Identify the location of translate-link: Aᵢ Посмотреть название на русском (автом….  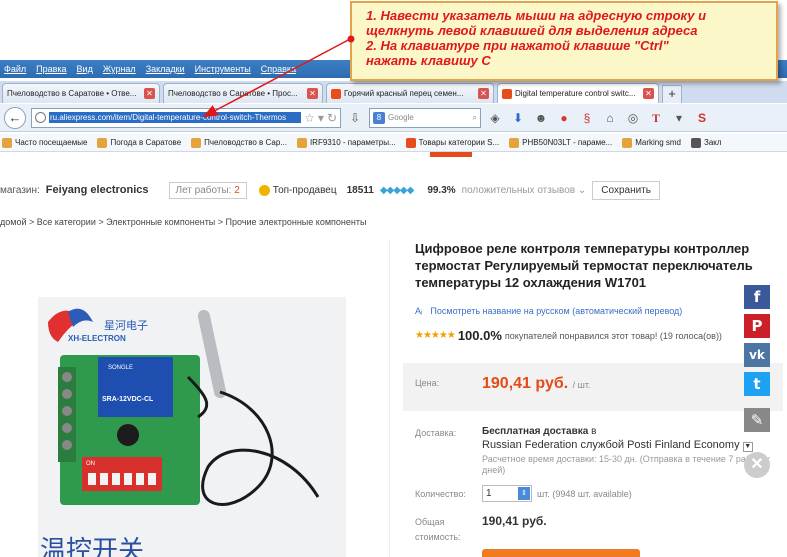
(548, 311).